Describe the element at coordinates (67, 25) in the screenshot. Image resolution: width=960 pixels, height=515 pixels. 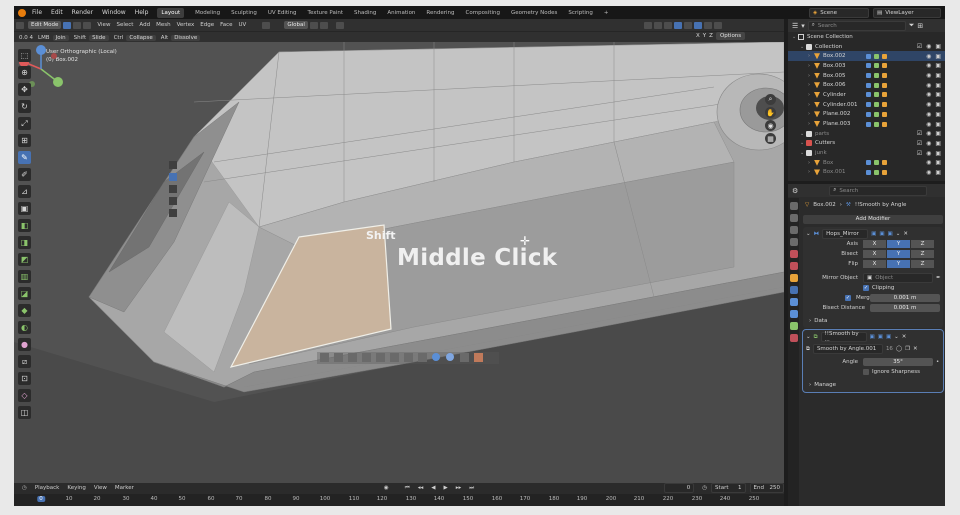
I see `vertex-select-icon` at that location.